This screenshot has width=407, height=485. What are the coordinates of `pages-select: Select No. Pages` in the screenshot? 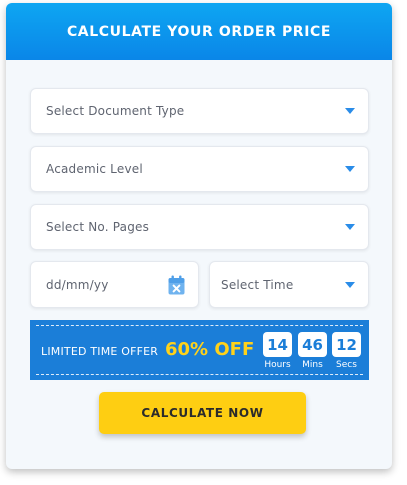 It's located at (199, 227).